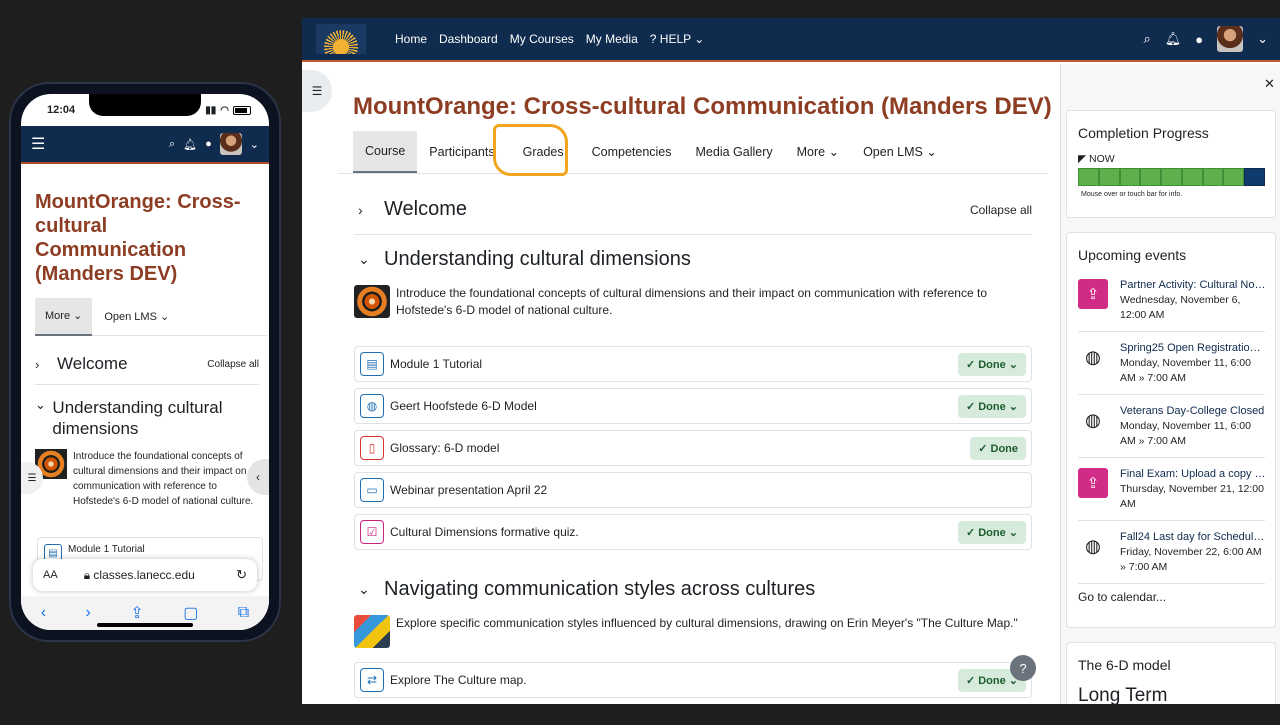 The width and height of the screenshot is (1280, 725). What do you see at coordinates (64, 316) in the screenshot?
I see `phone-tab-more: More ⌄` at bounding box center [64, 316].